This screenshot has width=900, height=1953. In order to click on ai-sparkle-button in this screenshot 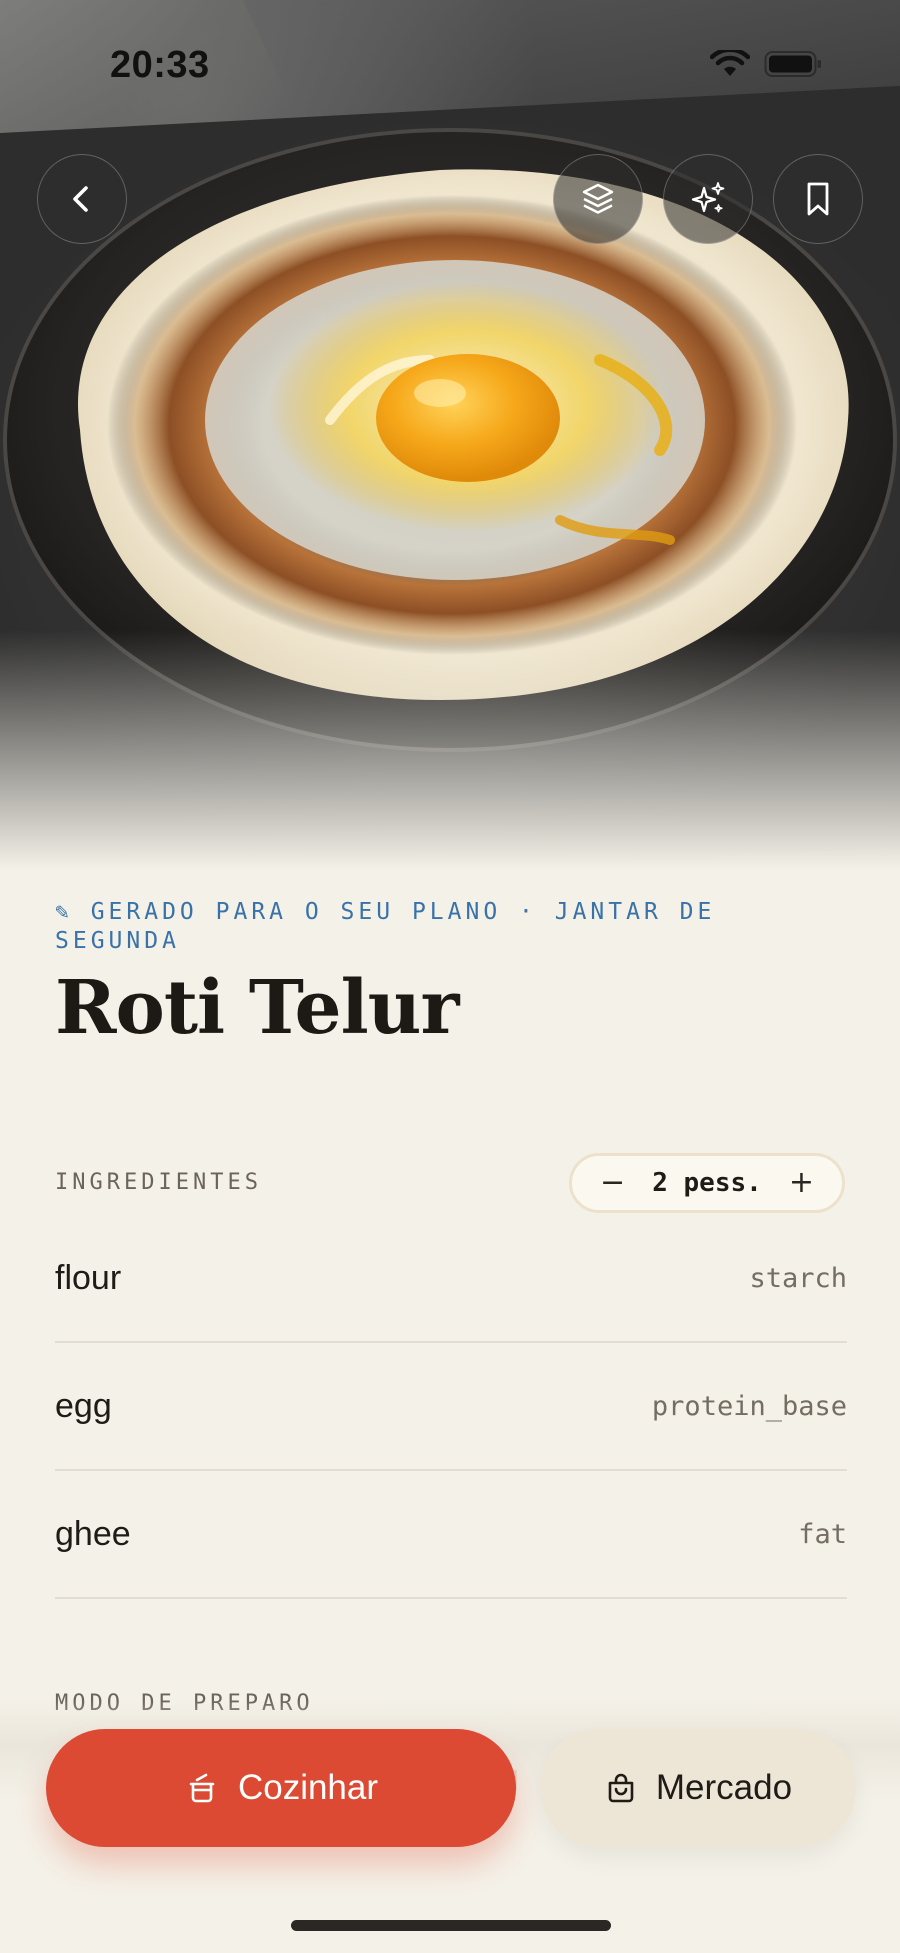, I will do `click(708, 199)`.